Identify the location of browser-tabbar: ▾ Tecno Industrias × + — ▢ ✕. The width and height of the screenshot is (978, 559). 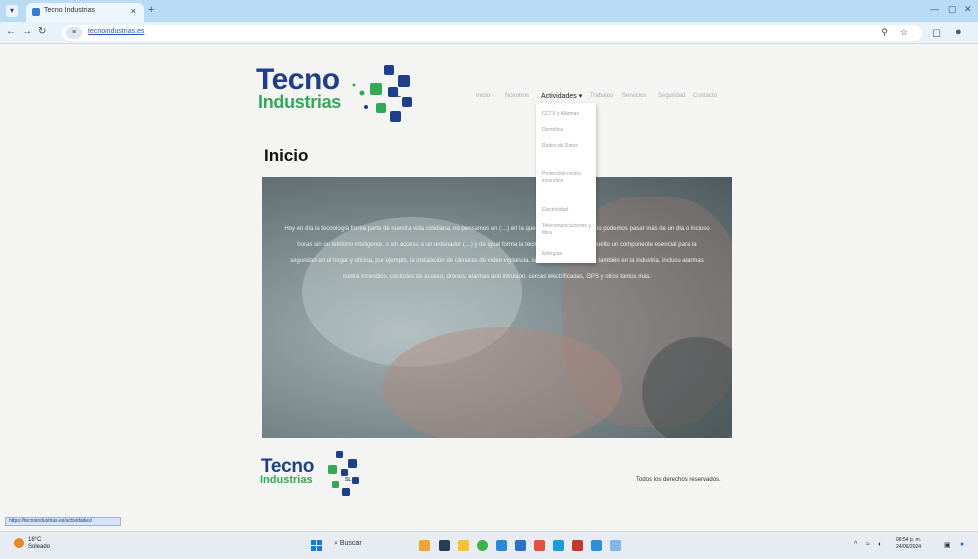
(489, 11).